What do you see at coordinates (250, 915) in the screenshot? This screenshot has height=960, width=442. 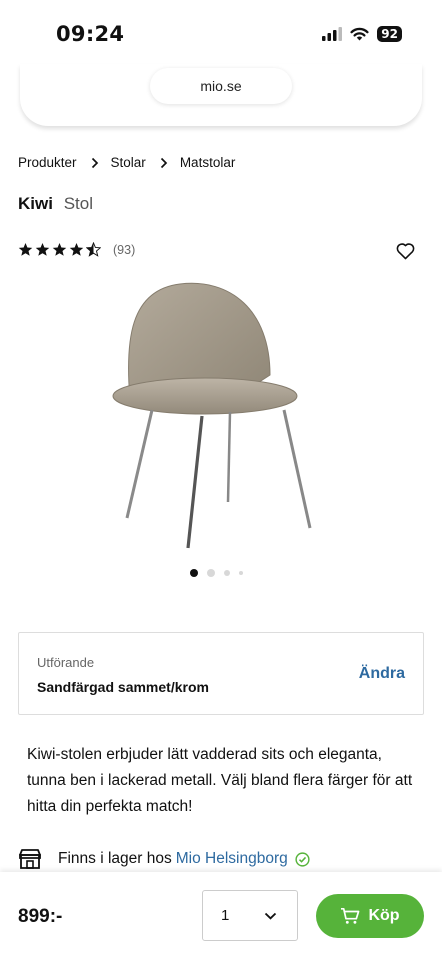 I see `quantity-select: 1` at bounding box center [250, 915].